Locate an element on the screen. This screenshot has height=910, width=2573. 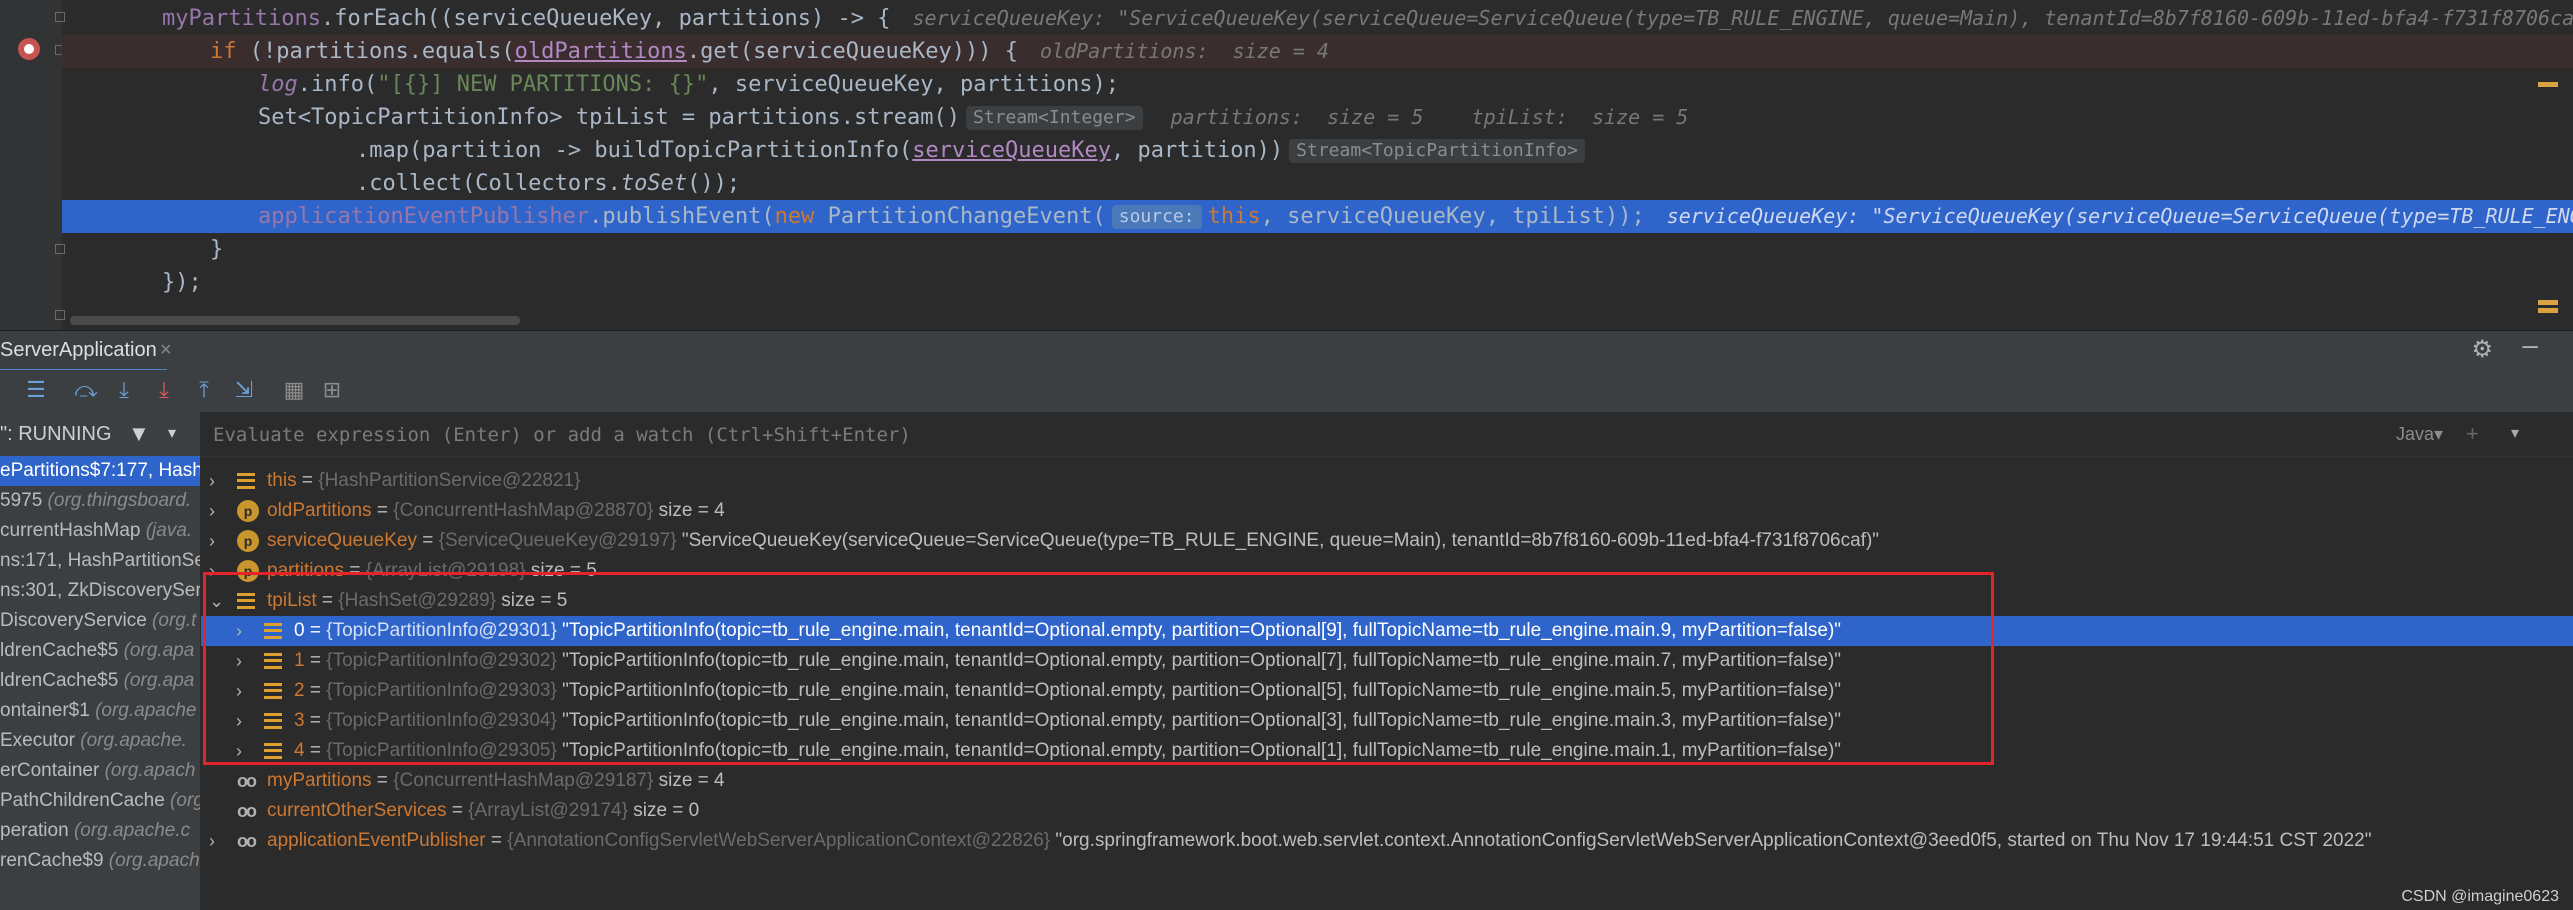
frame-item: PathChildrenCache (org is located at coordinates (100, 801).